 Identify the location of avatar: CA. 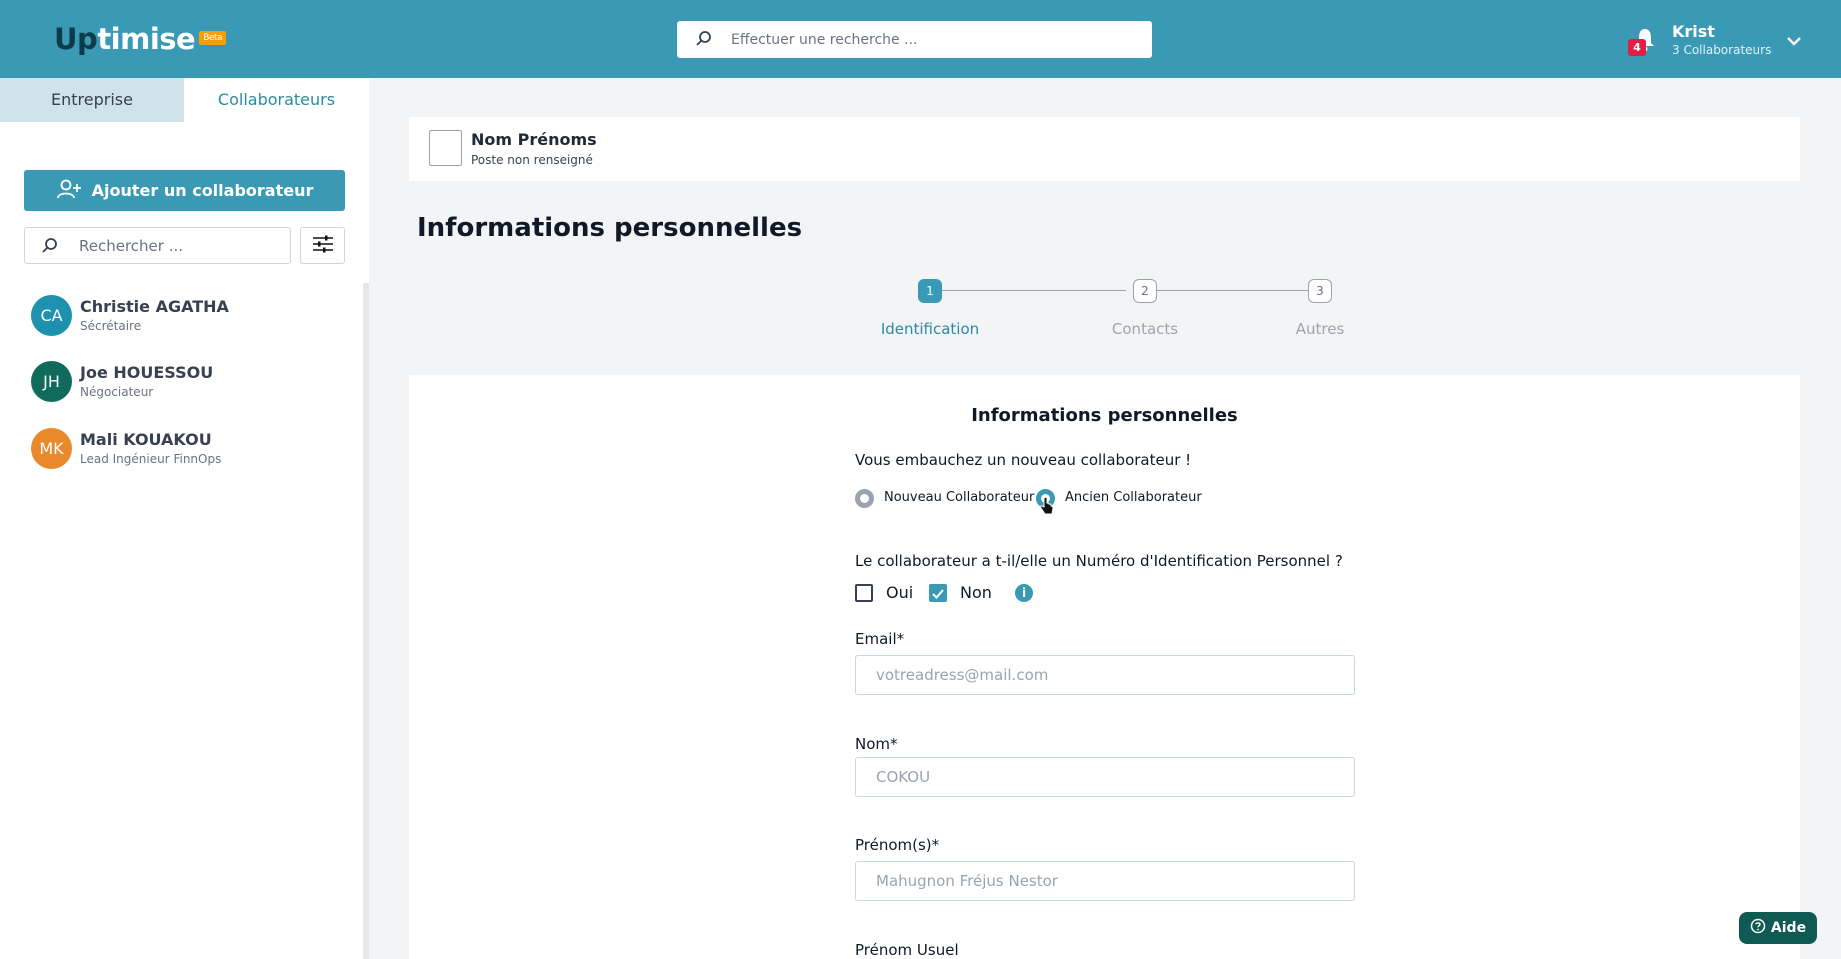
(51, 315).